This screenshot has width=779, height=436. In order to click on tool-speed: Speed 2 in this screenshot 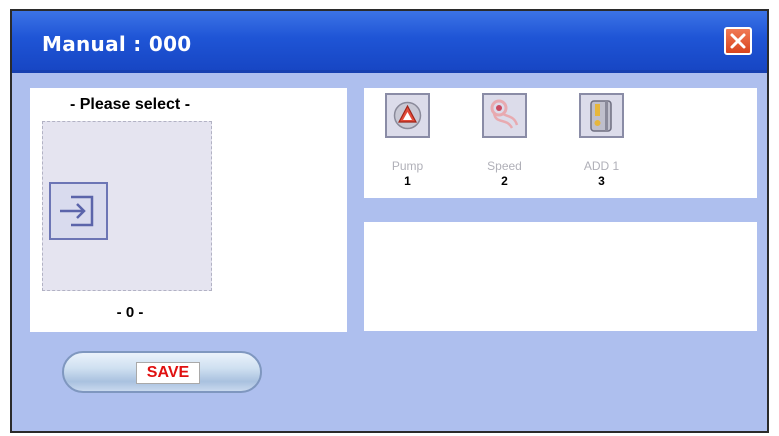, I will do `click(513, 143)`.